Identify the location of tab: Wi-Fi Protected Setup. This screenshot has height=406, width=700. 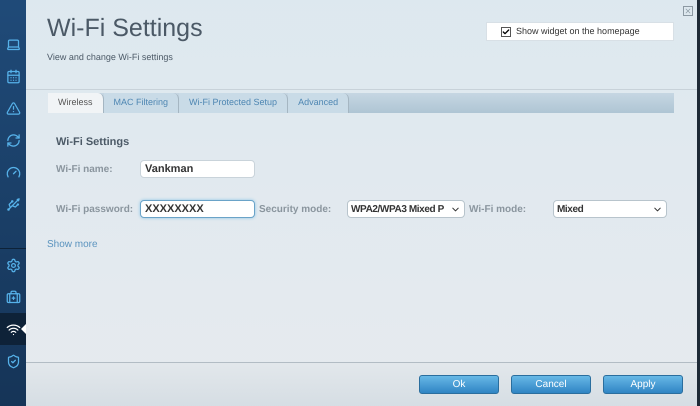
(233, 102).